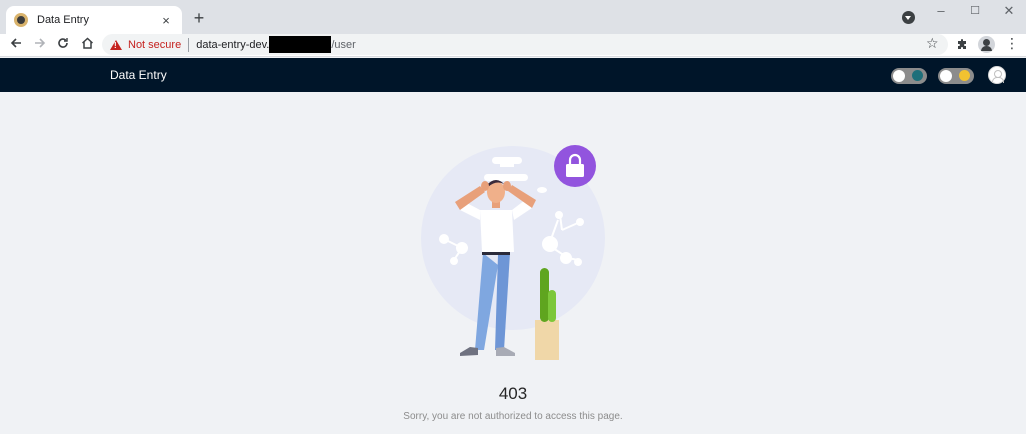  I want to click on puzzle-icon, so click(962, 43).